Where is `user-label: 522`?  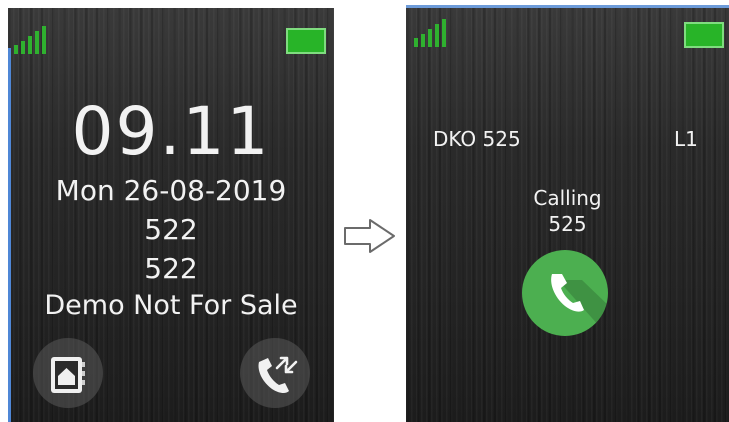
user-label: 522 is located at coordinates (171, 268).